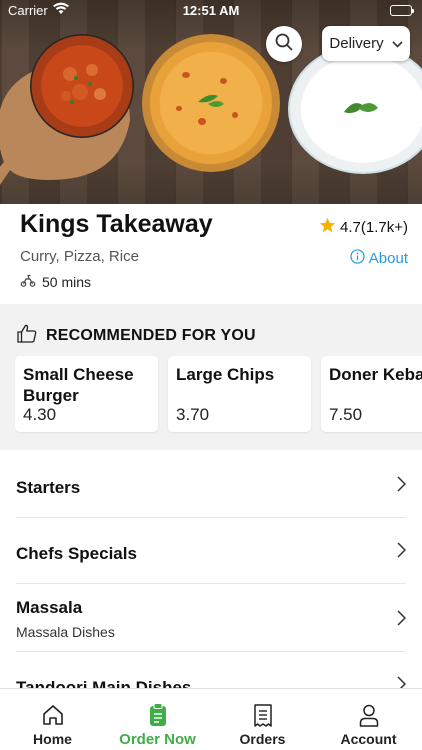 This screenshot has height=750, width=422. What do you see at coordinates (211, 103) in the screenshot?
I see `pizza-image` at bounding box center [211, 103].